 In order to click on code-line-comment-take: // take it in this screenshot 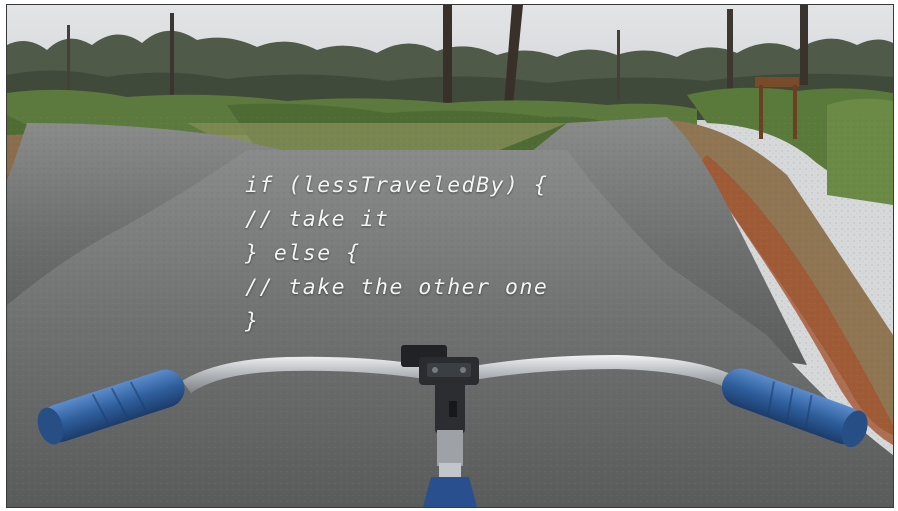, I will do `click(317, 219)`.